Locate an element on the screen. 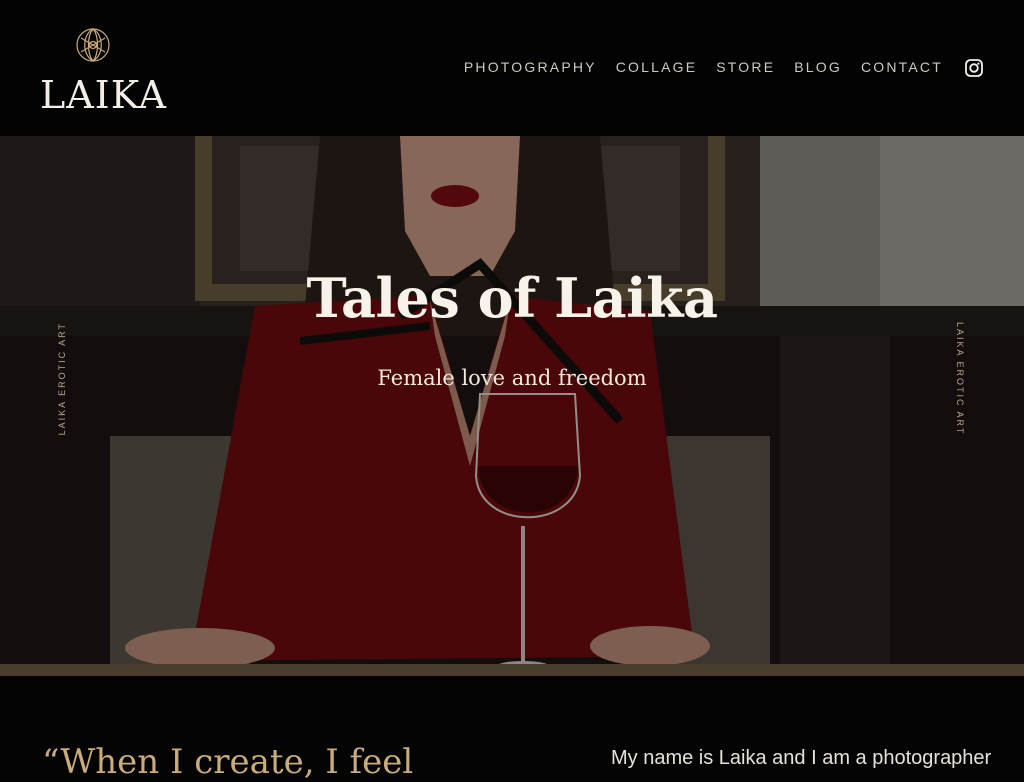 The height and width of the screenshot is (782, 1024). logo-wordmark: LAIKA is located at coordinates (103, 95).